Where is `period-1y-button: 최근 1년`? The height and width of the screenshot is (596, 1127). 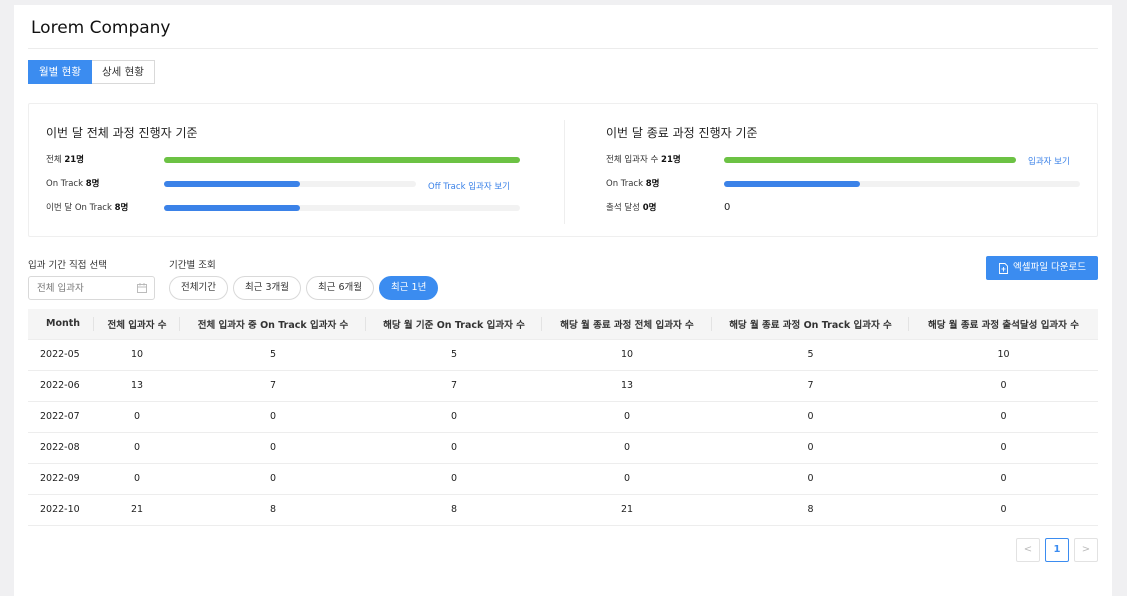 period-1y-button: 최근 1년 is located at coordinates (409, 288).